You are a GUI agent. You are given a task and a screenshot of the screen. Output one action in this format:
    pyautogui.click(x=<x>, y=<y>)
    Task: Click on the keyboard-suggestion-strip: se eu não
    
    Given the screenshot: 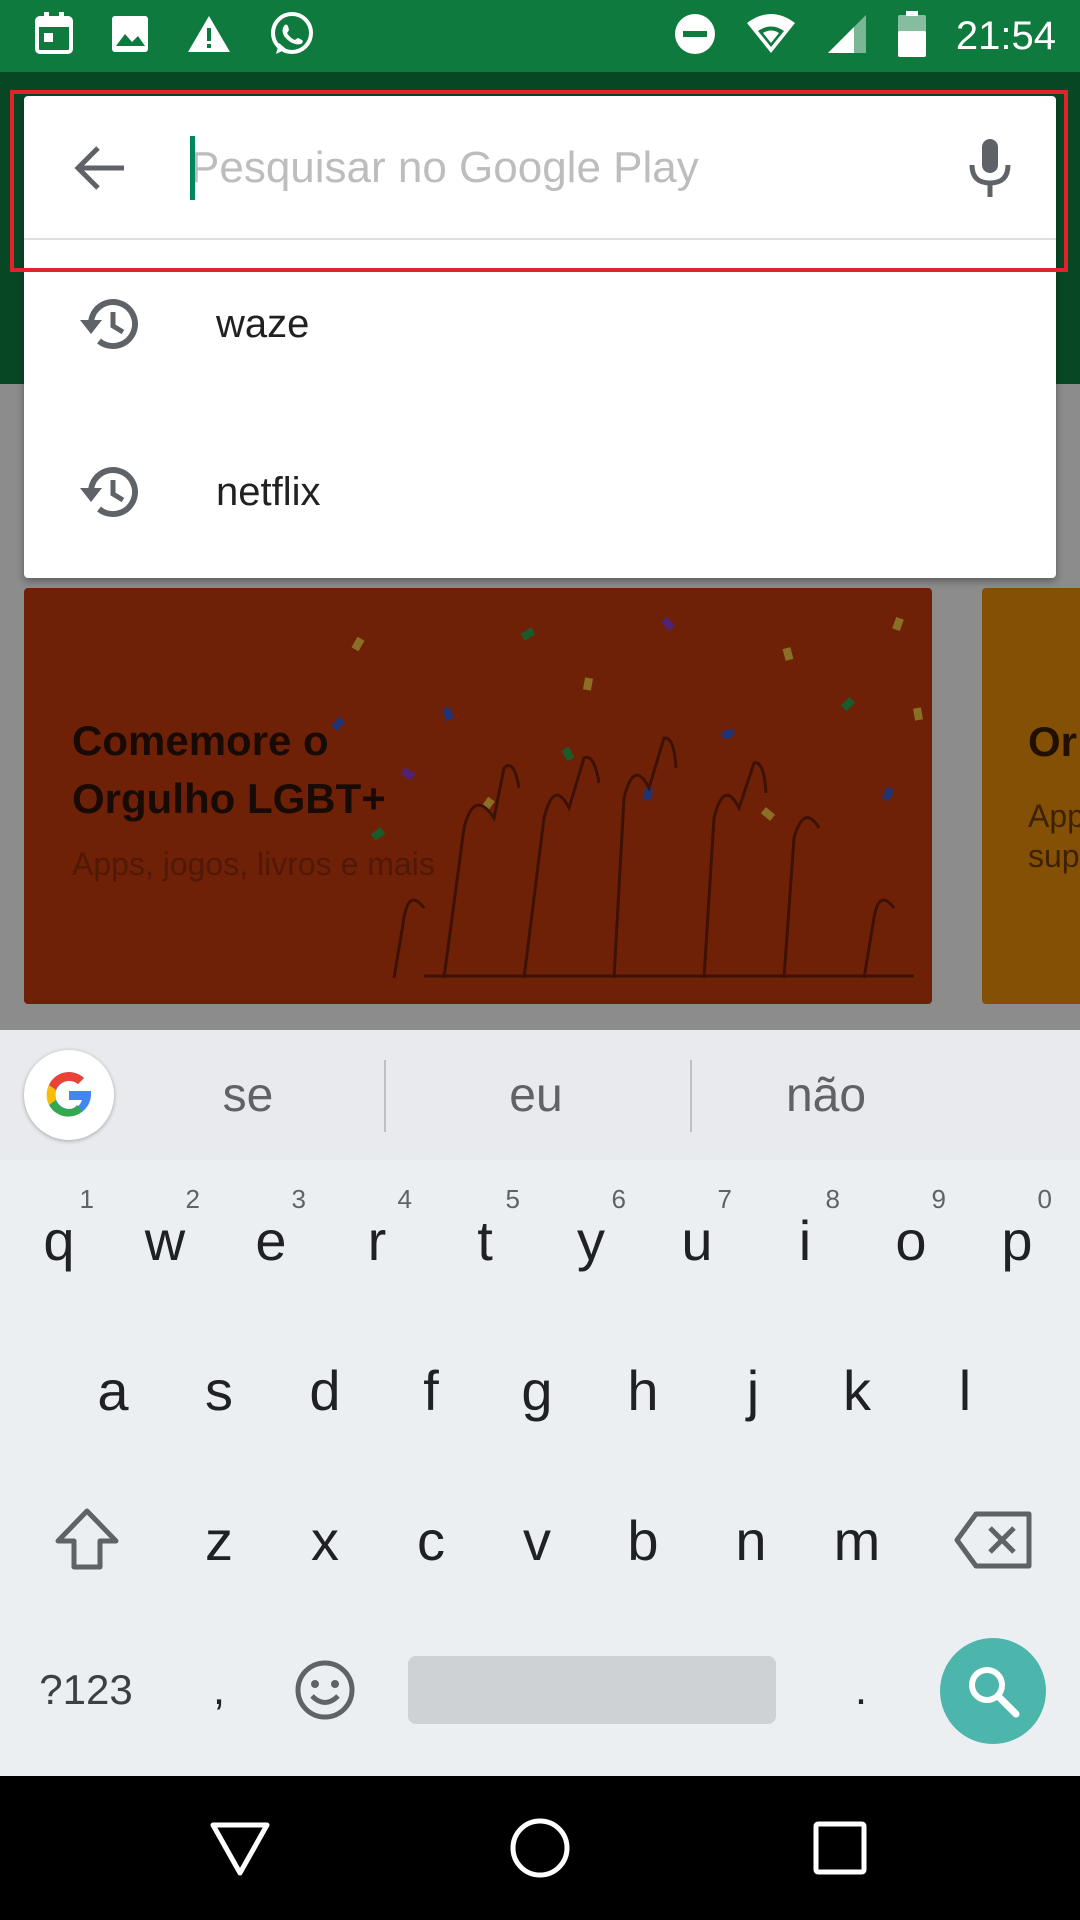 What is the action you would take?
    pyautogui.click(x=540, y=1095)
    